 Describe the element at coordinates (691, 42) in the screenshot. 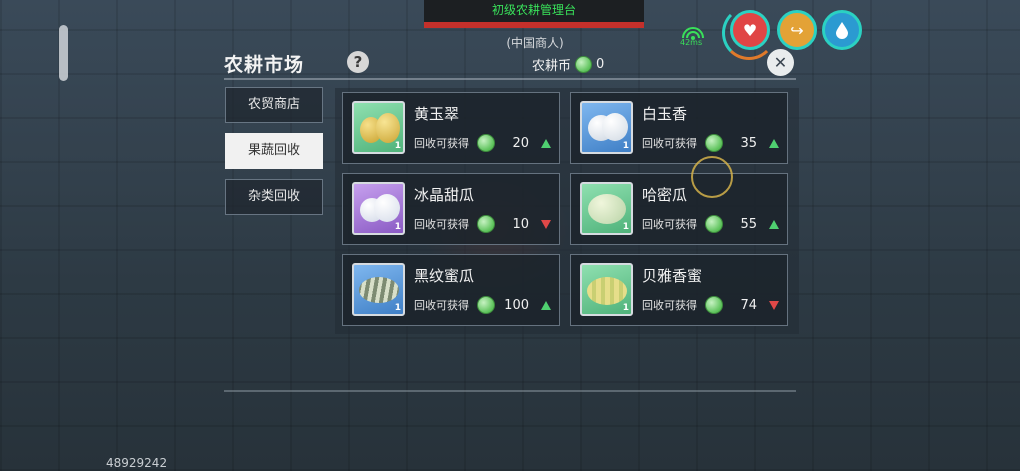

I see `ping-readout: 42ms` at that location.